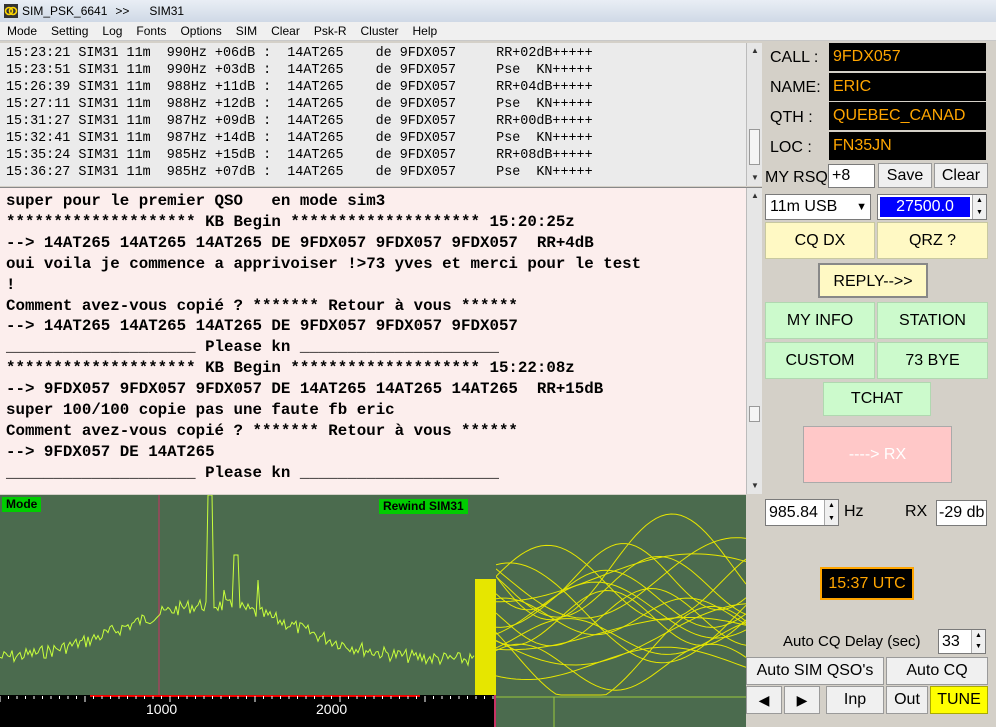 This screenshot has height=727, width=996. What do you see at coordinates (380, 31) in the screenshot?
I see `menu-cluster: Cluster` at bounding box center [380, 31].